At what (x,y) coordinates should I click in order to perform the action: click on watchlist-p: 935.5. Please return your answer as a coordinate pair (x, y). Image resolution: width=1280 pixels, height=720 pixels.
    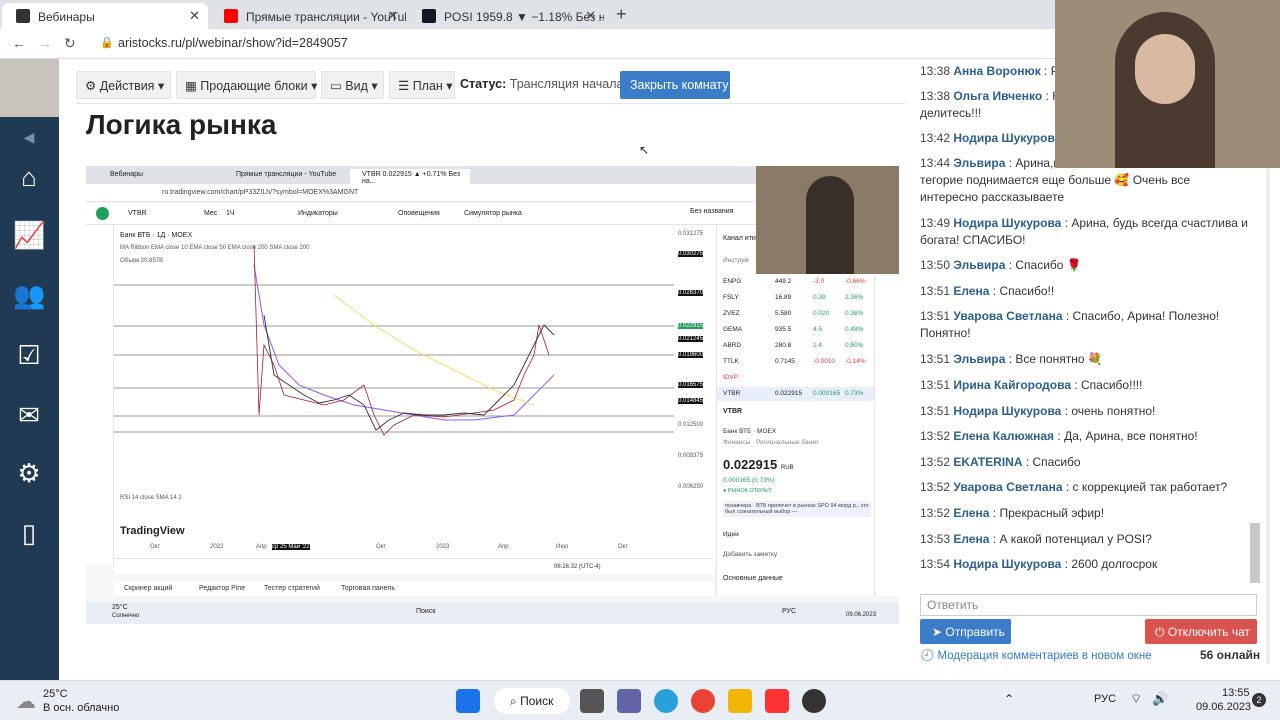
    Looking at the image, I should click on (783, 329).